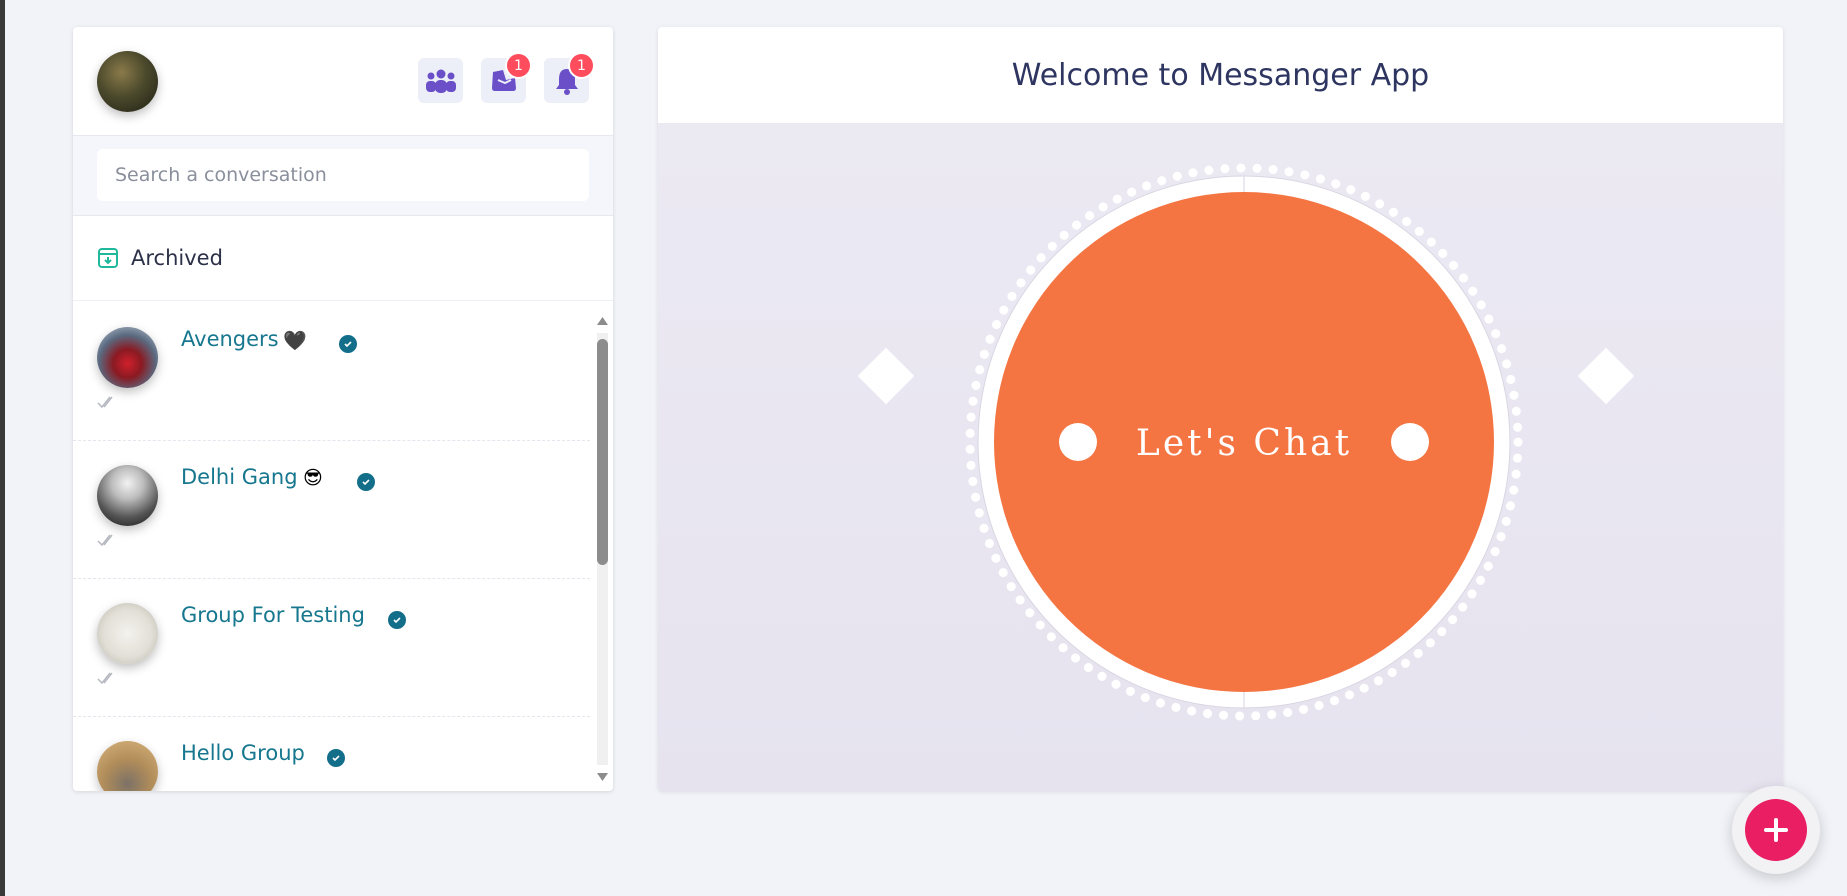 This screenshot has width=1847, height=896. I want to click on search-input, so click(343, 175).